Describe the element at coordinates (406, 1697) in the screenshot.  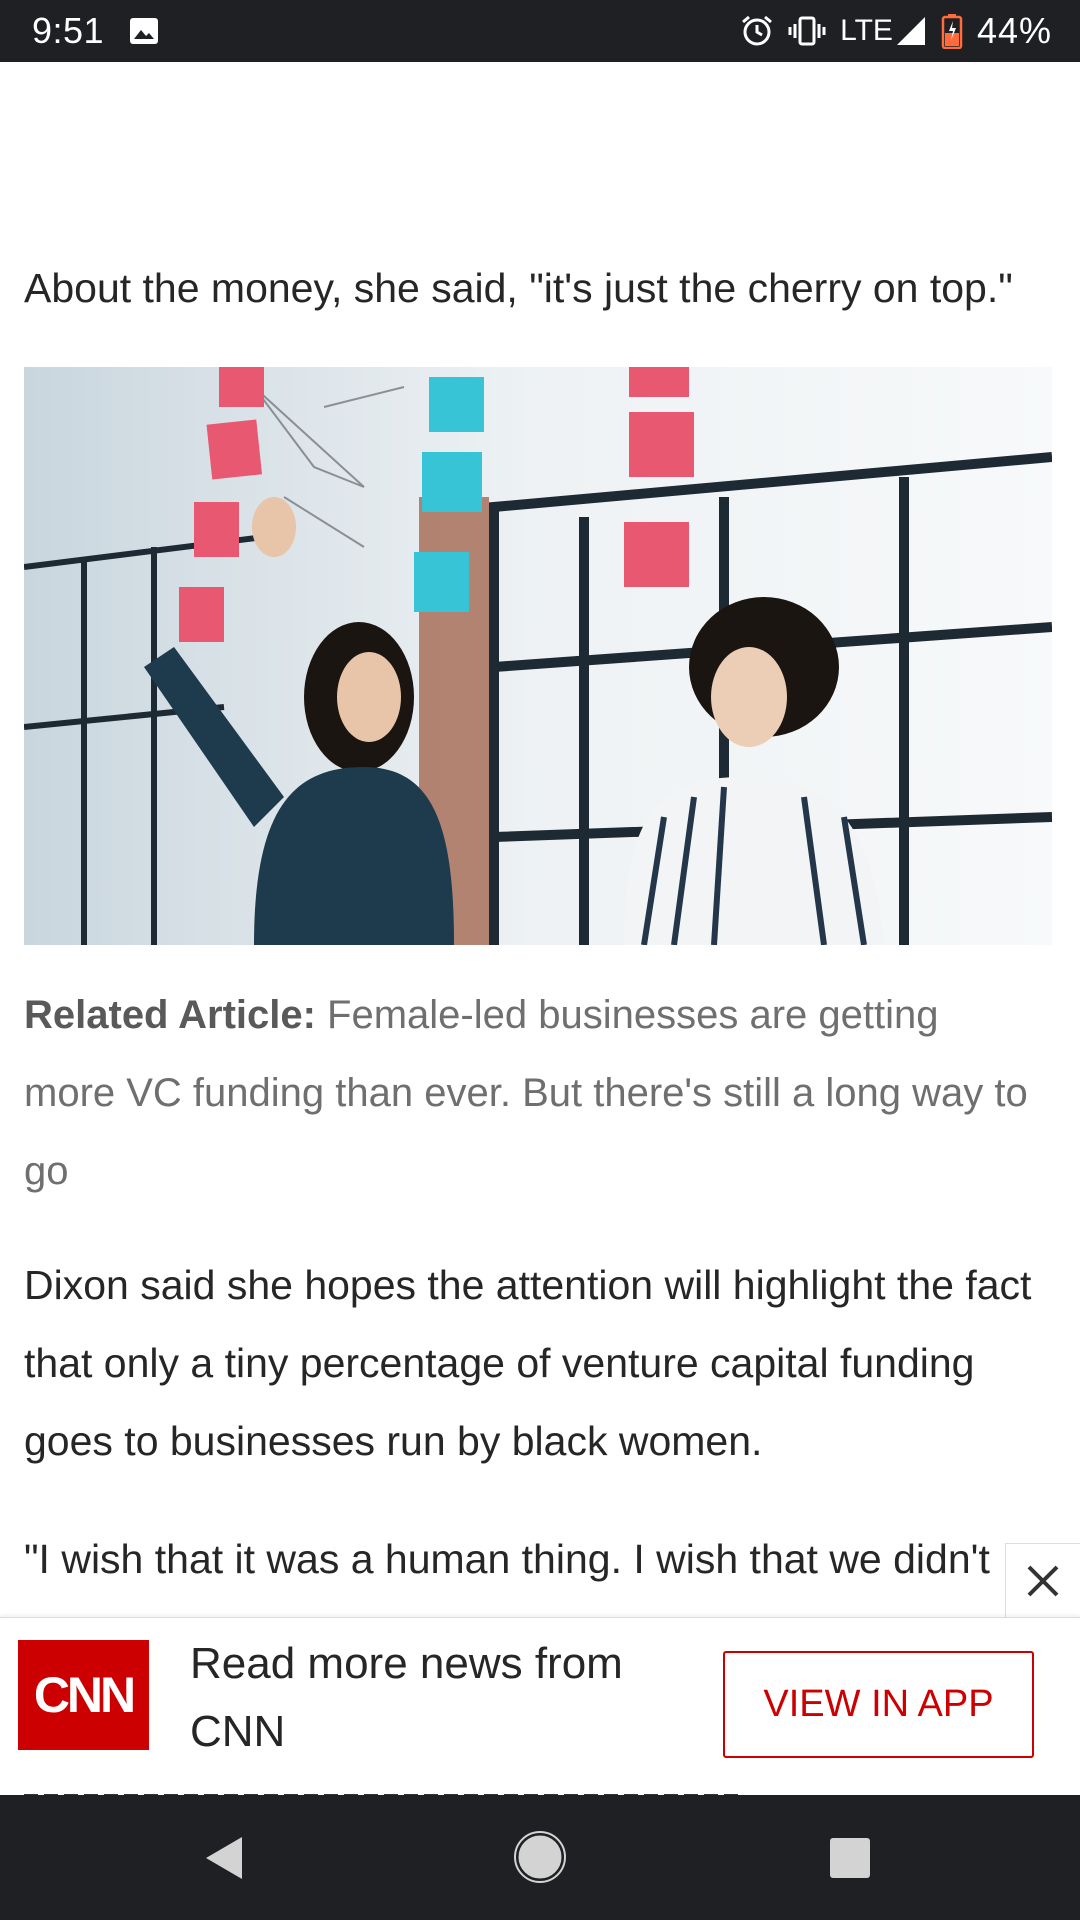
I see `banner-message: Read more news from CNN` at that location.